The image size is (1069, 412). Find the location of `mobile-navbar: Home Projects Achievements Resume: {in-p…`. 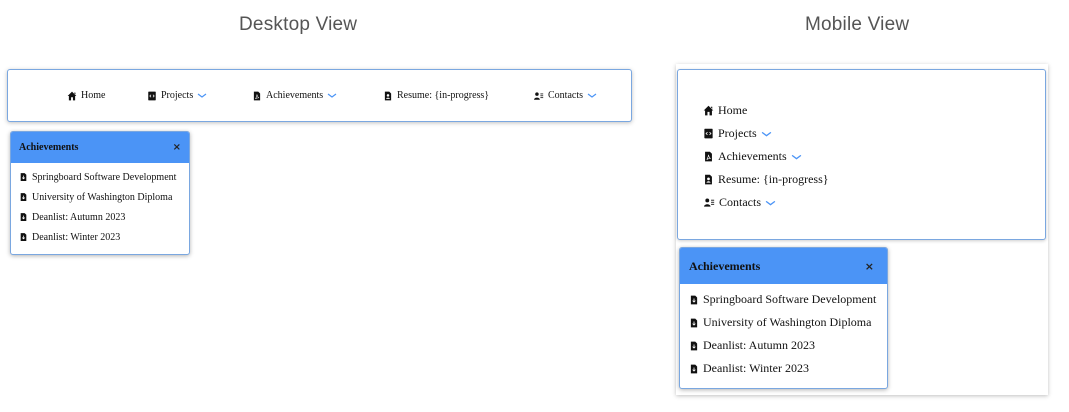

mobile-navbar: Home Projects Achievements Resume: {in-p… is located at coordinates (861, 154).